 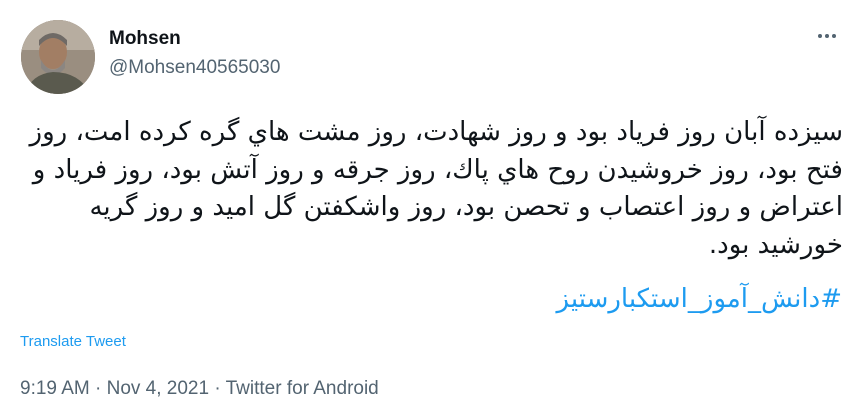 I want to click on avatar-image, so click(x=58, y=57).